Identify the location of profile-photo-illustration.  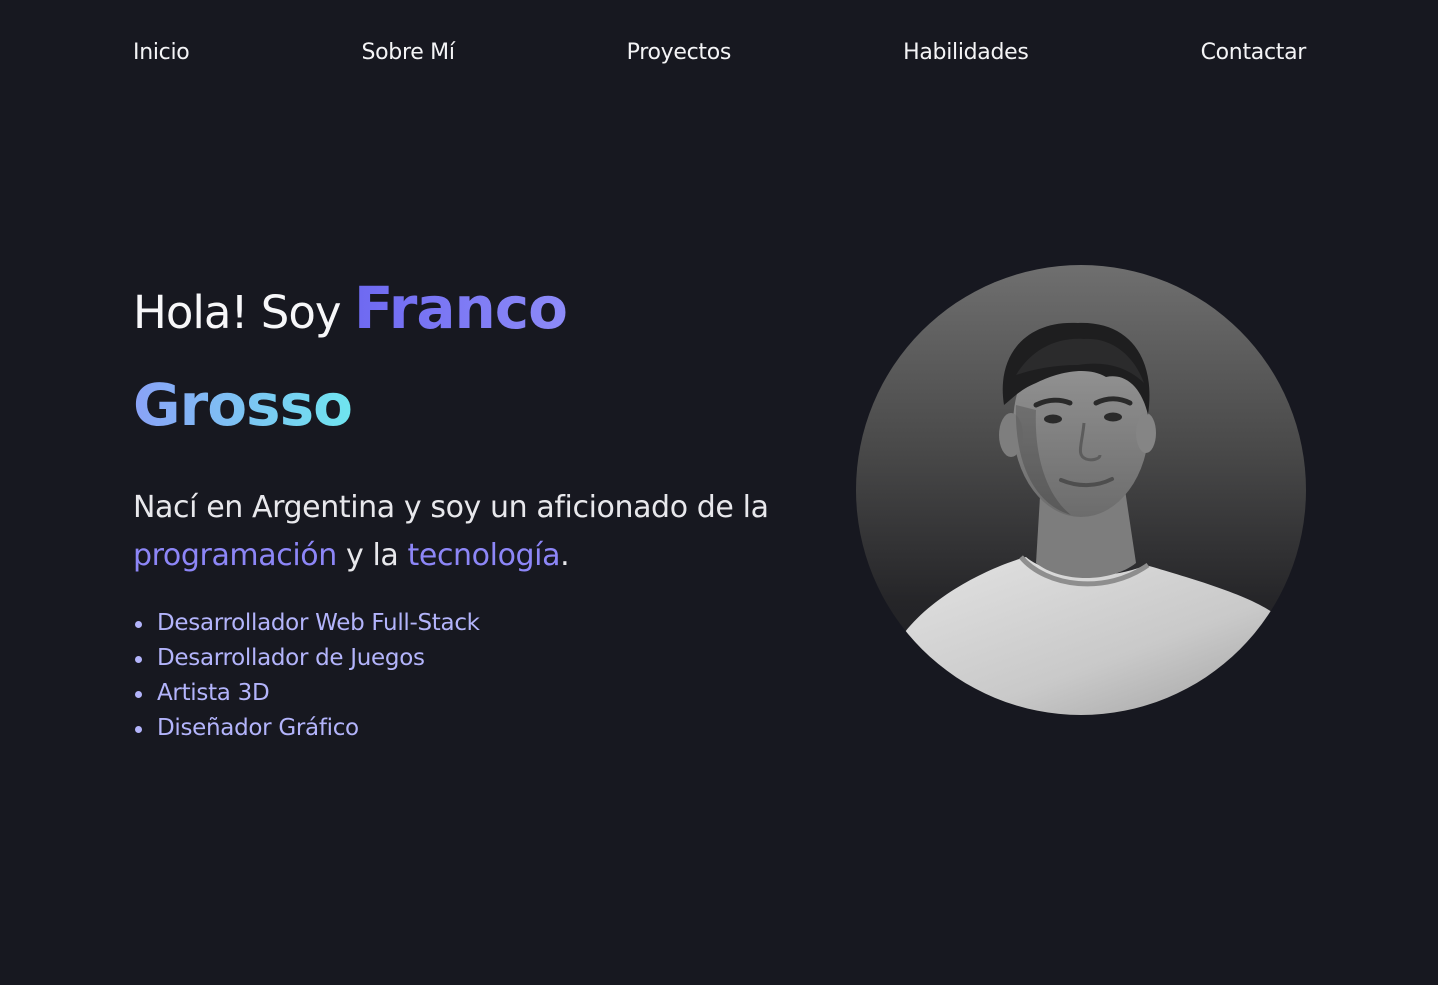
(1091, 518).